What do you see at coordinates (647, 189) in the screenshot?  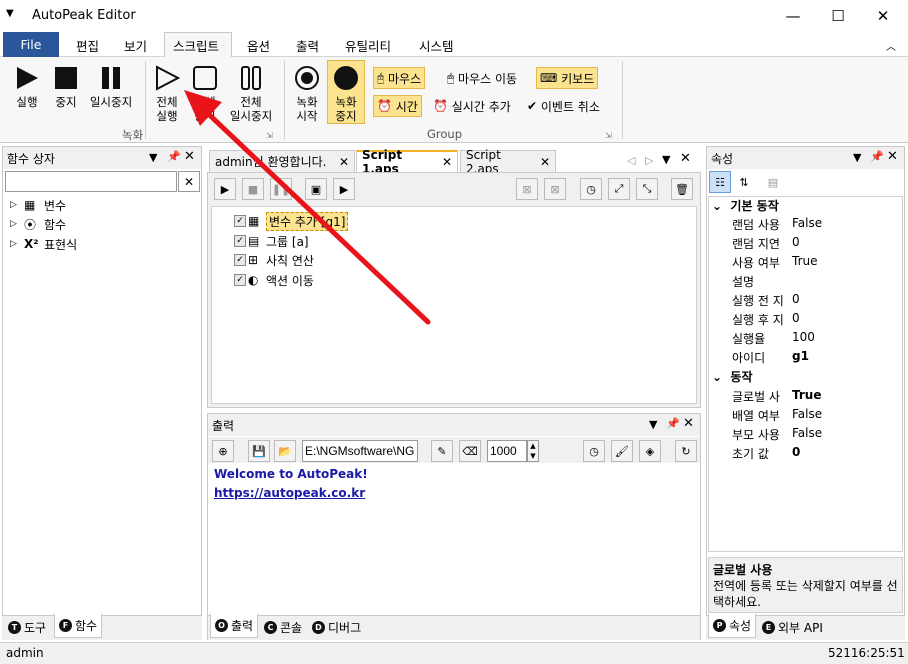 I see `collapse-all-button: ⤡` at bounding box center [647, 189].